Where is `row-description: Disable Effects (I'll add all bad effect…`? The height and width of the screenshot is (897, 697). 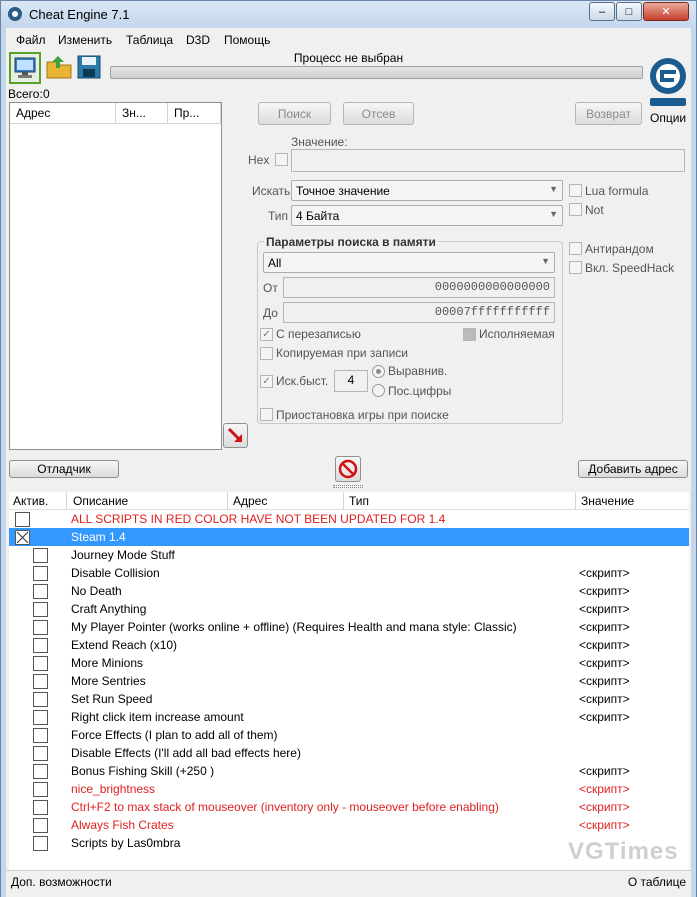 row-description: Disable Effects (I'll add all bad effect… is located at coordinates (186, 753).